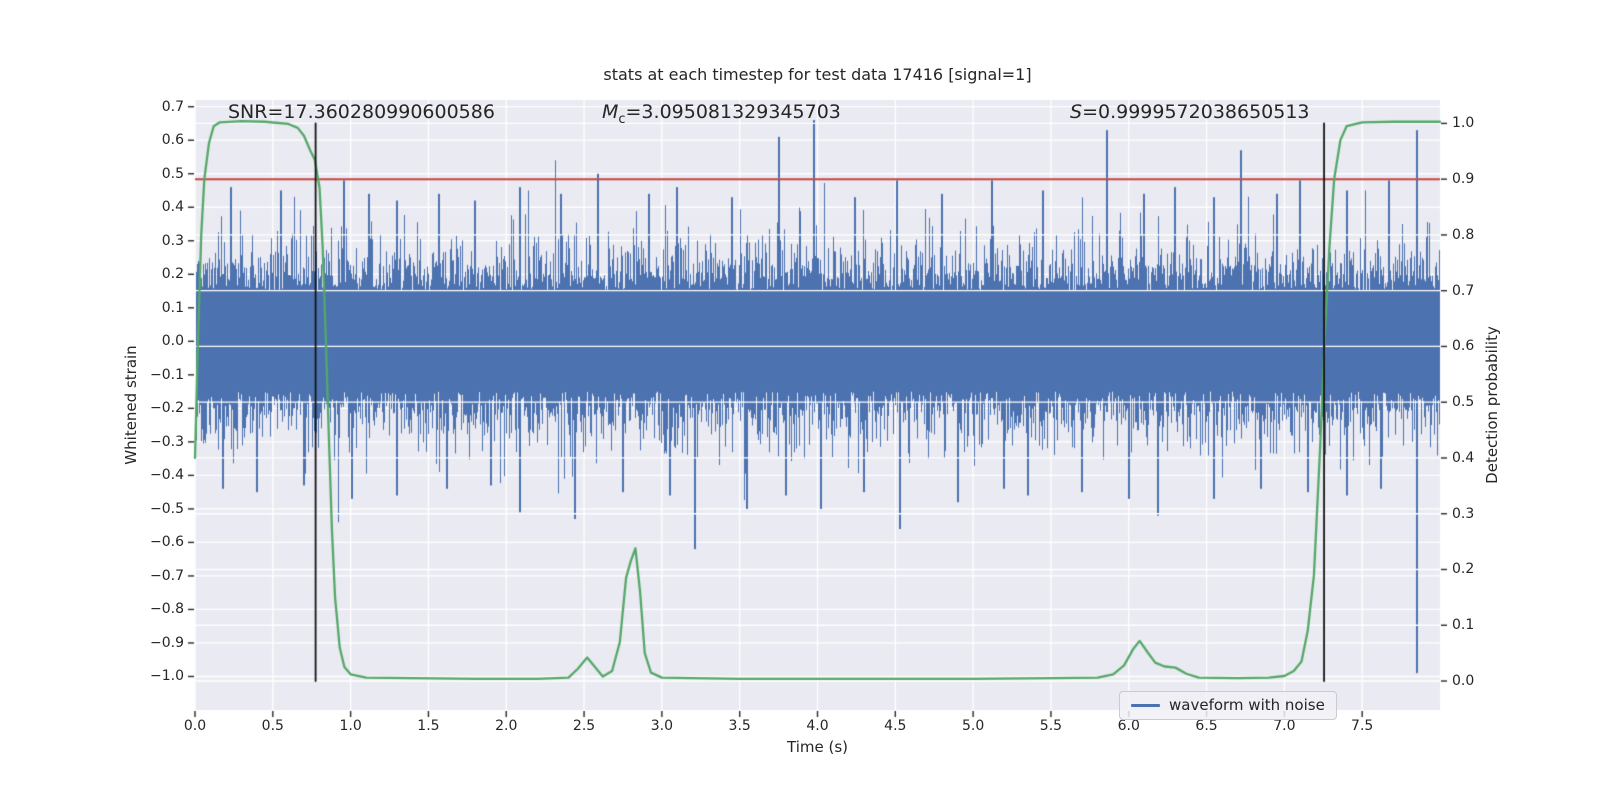  What do you see at coordinates (1463, 625) in the screenshot?
I see `y-tick-label-right: 0.1` at bounding box center [1463, 625].